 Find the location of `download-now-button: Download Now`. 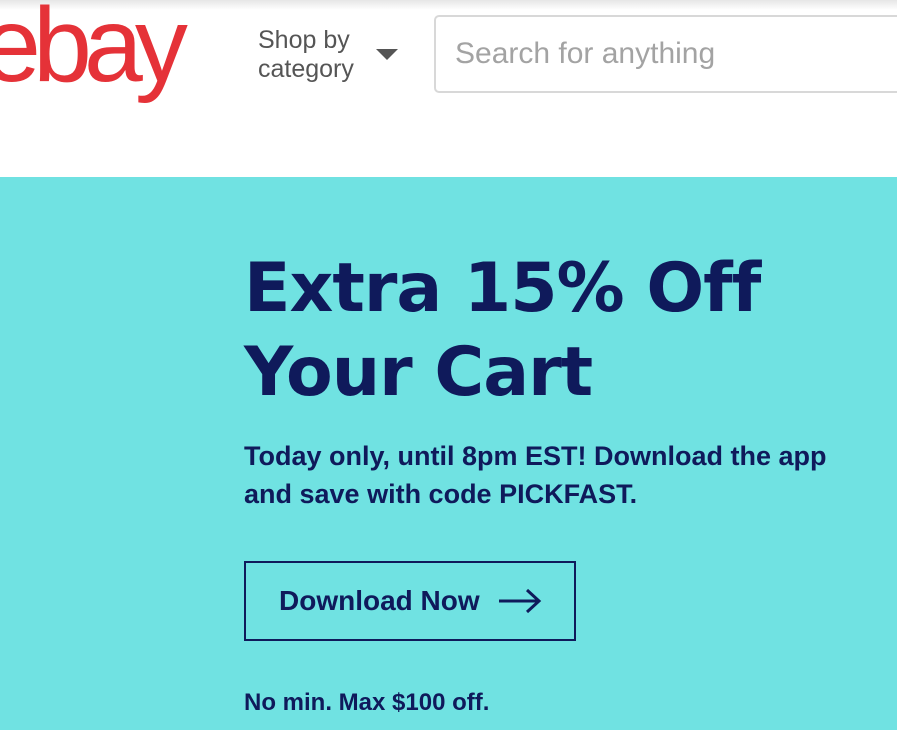

download-now-button: Download Now is located at coordinates (410, 601).